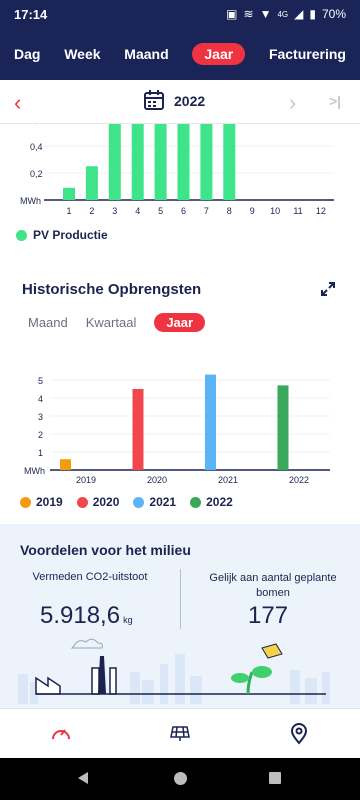 The height and width of the screenshot is (800, 360). Describe the element at coordinates (146, 54) in the screenshot. I see `tab-maand: Maand` at that location.